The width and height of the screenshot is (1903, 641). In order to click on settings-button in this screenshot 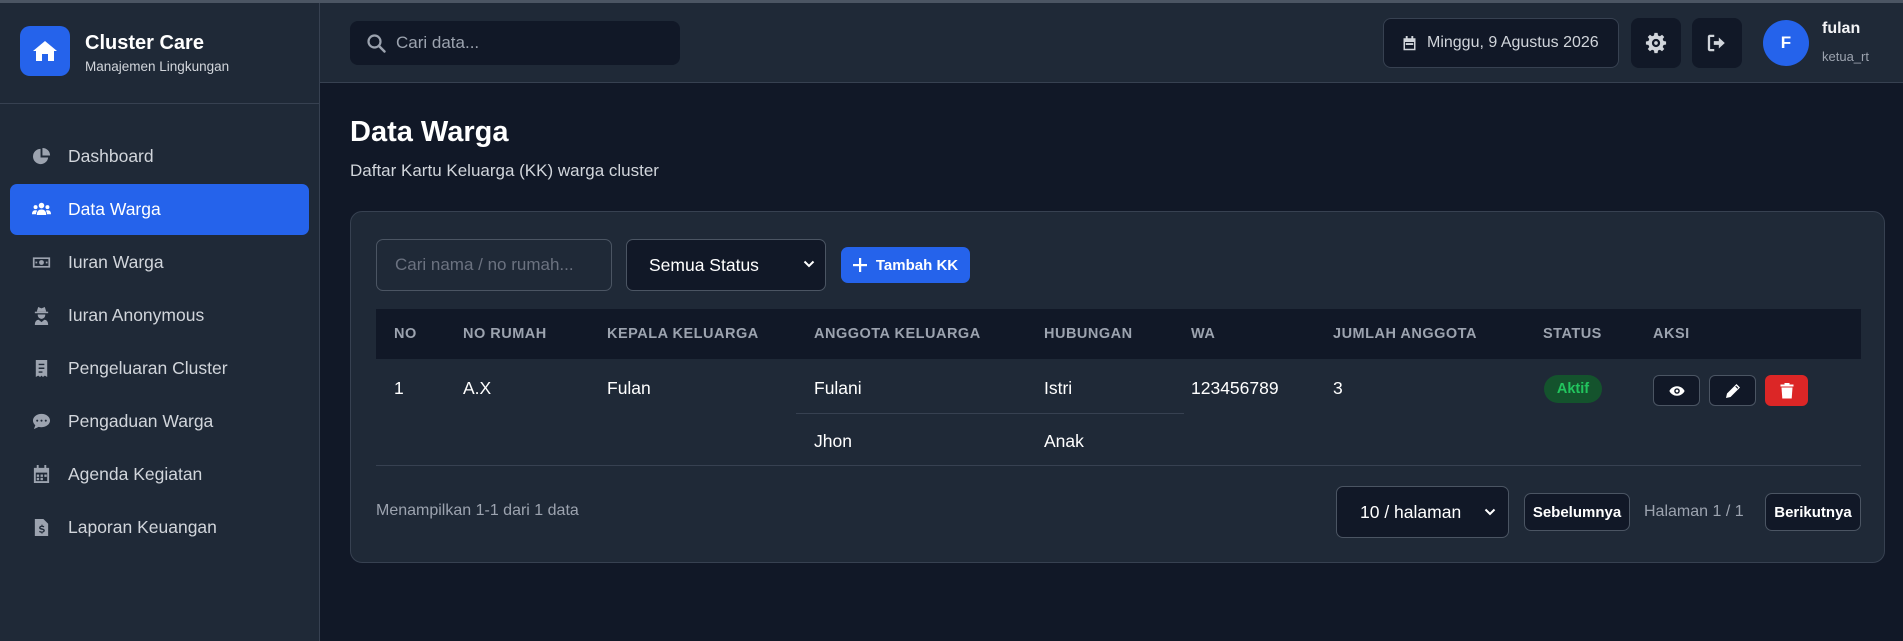, I will do `click(1656, 43)`.